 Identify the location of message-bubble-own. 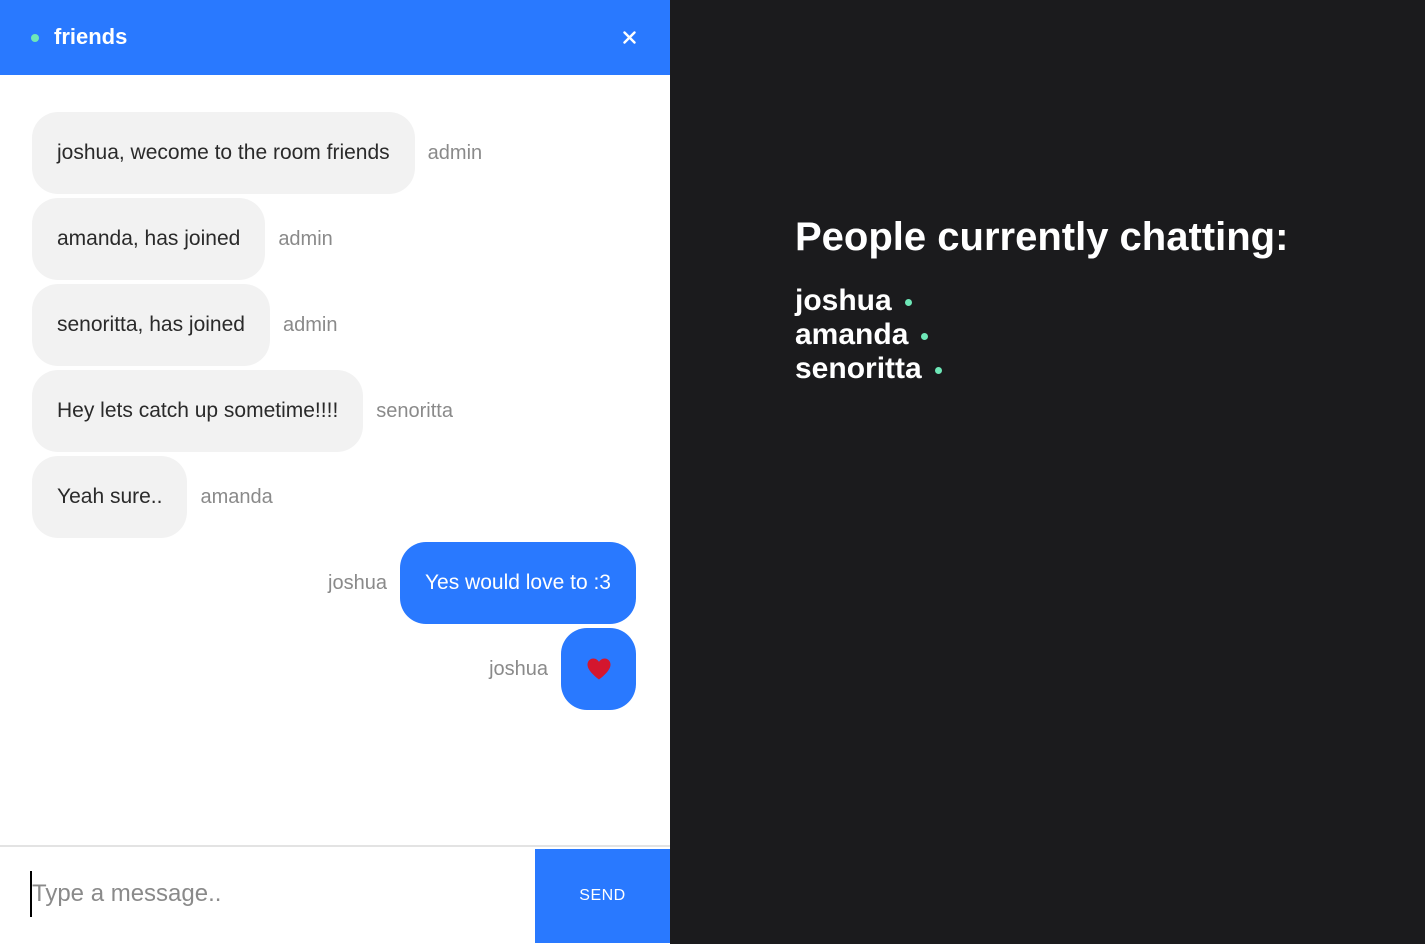
(598, 669).